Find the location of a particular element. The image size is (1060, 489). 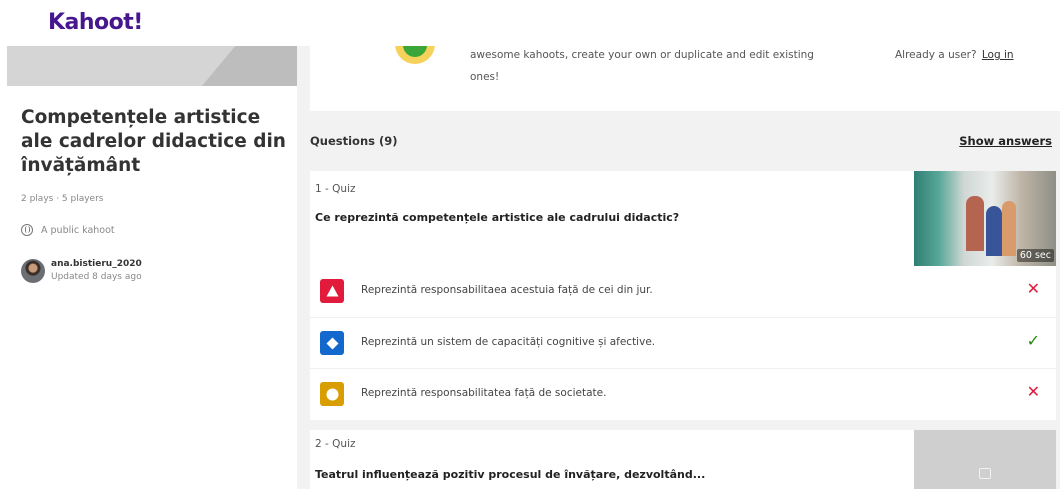

globe-icon is located at coordinates (27, 230).